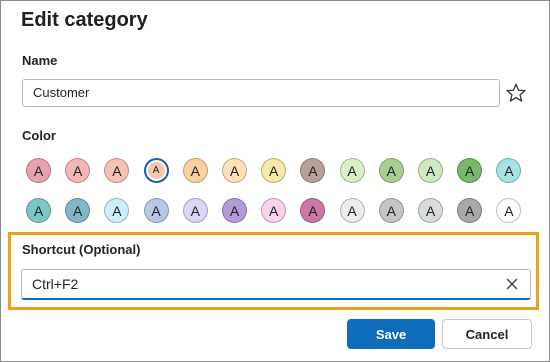 The width and height of the screenshot is (550, 362). What do you see at coordinates (516, 93) in the screenshot?
I see `star-outline-icon` at bounding box center [516, 93].